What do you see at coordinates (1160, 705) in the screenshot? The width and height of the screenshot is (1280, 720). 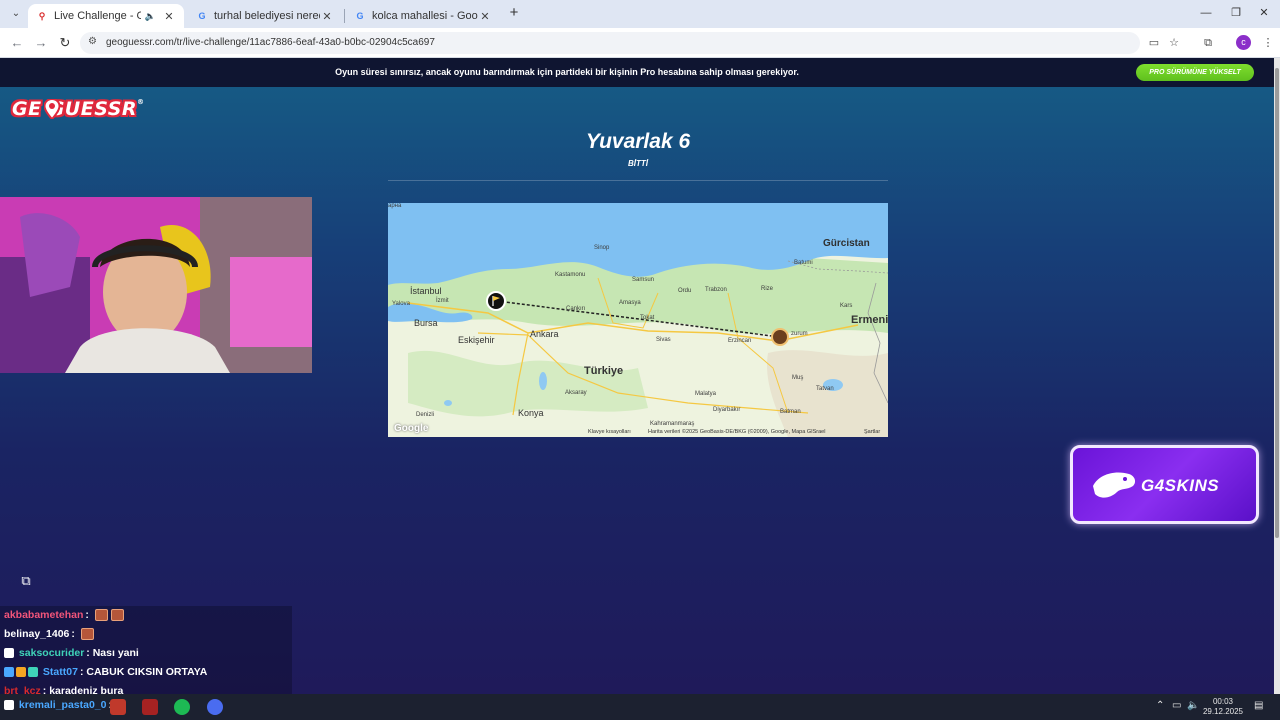 I see `tray-chevron-icon: ⌃` at bounding box center [1160, 705].